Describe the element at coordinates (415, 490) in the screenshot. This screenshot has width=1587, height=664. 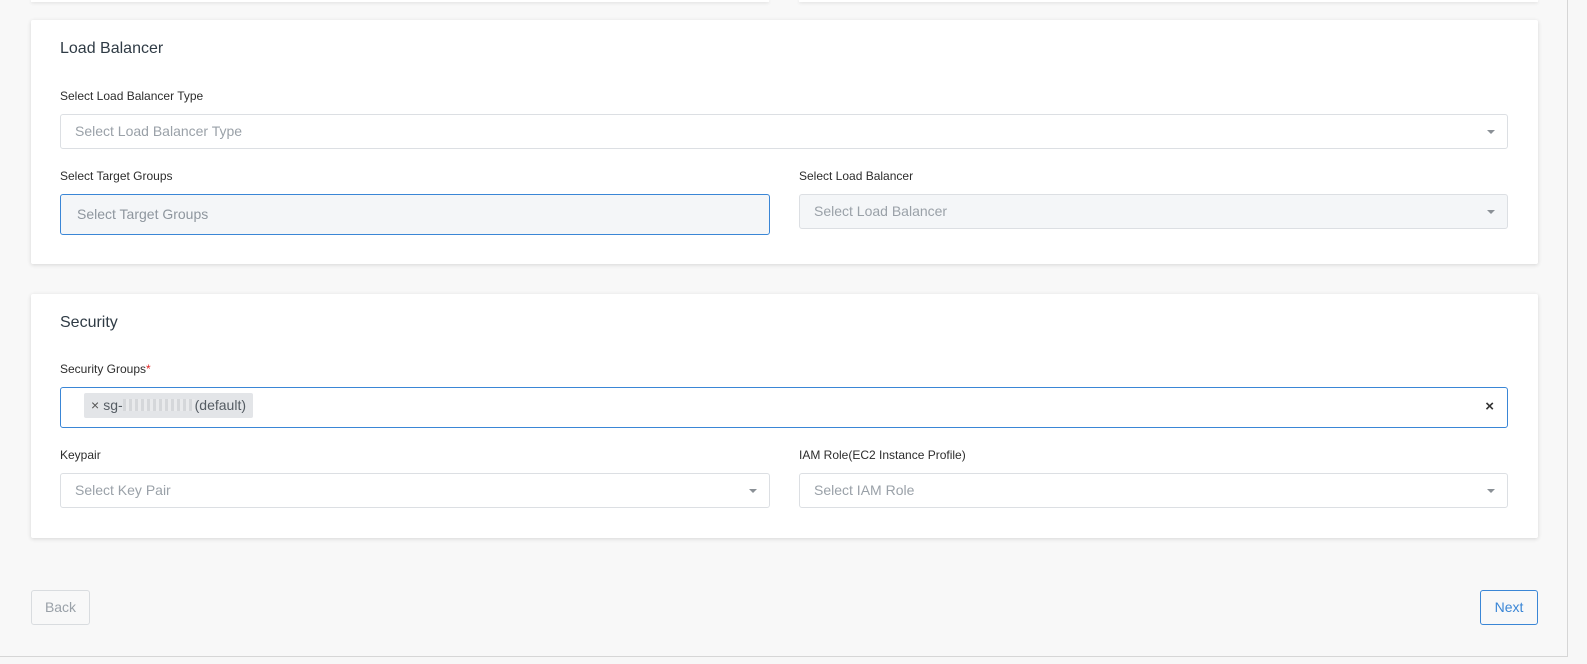
I see `keypair-select: Select Key Pair` at that location.